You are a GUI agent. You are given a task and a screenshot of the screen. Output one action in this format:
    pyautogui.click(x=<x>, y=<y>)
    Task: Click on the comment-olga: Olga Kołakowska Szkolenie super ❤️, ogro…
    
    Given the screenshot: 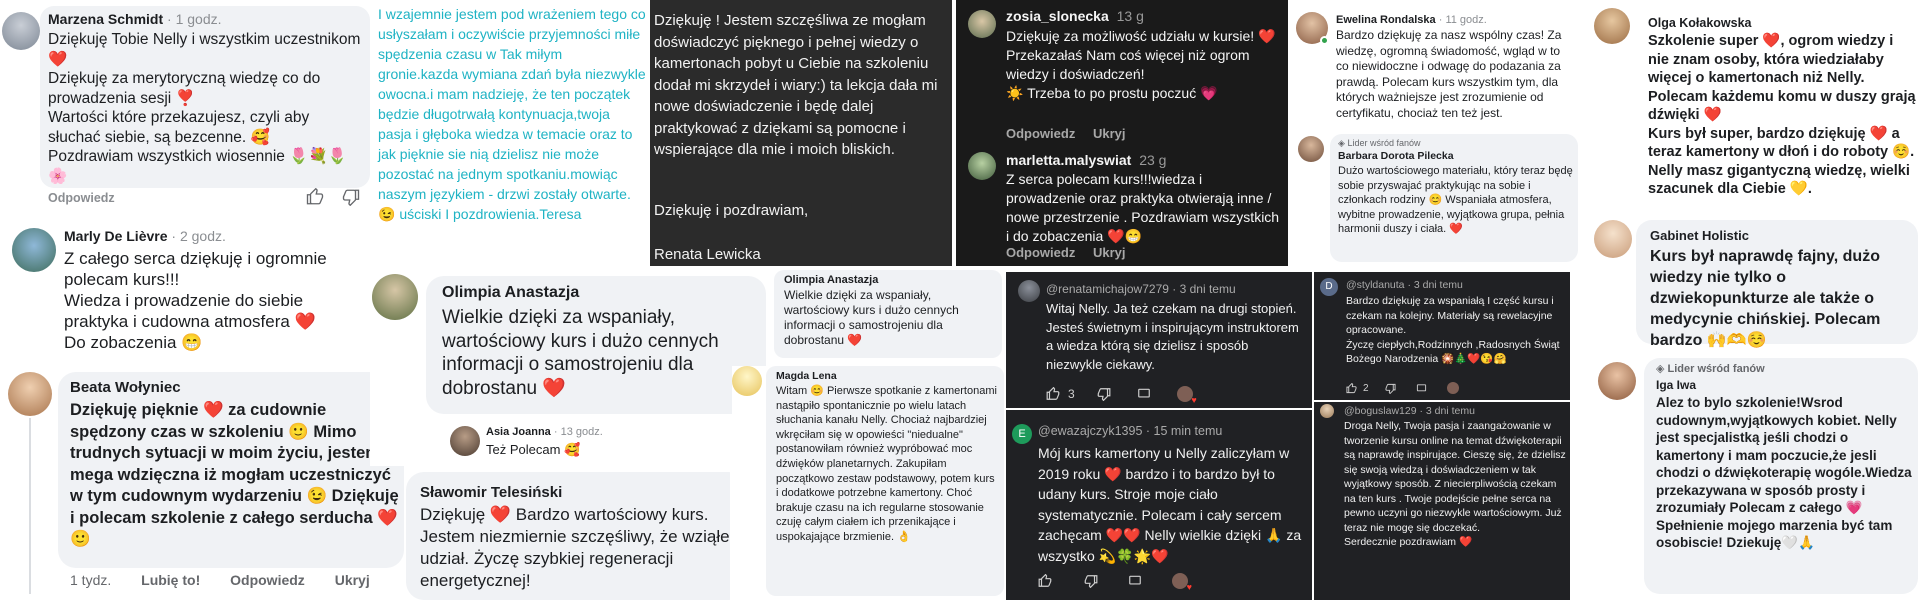 What is the action you would take?
    pyautogui.click(x=1750, y=107)
    